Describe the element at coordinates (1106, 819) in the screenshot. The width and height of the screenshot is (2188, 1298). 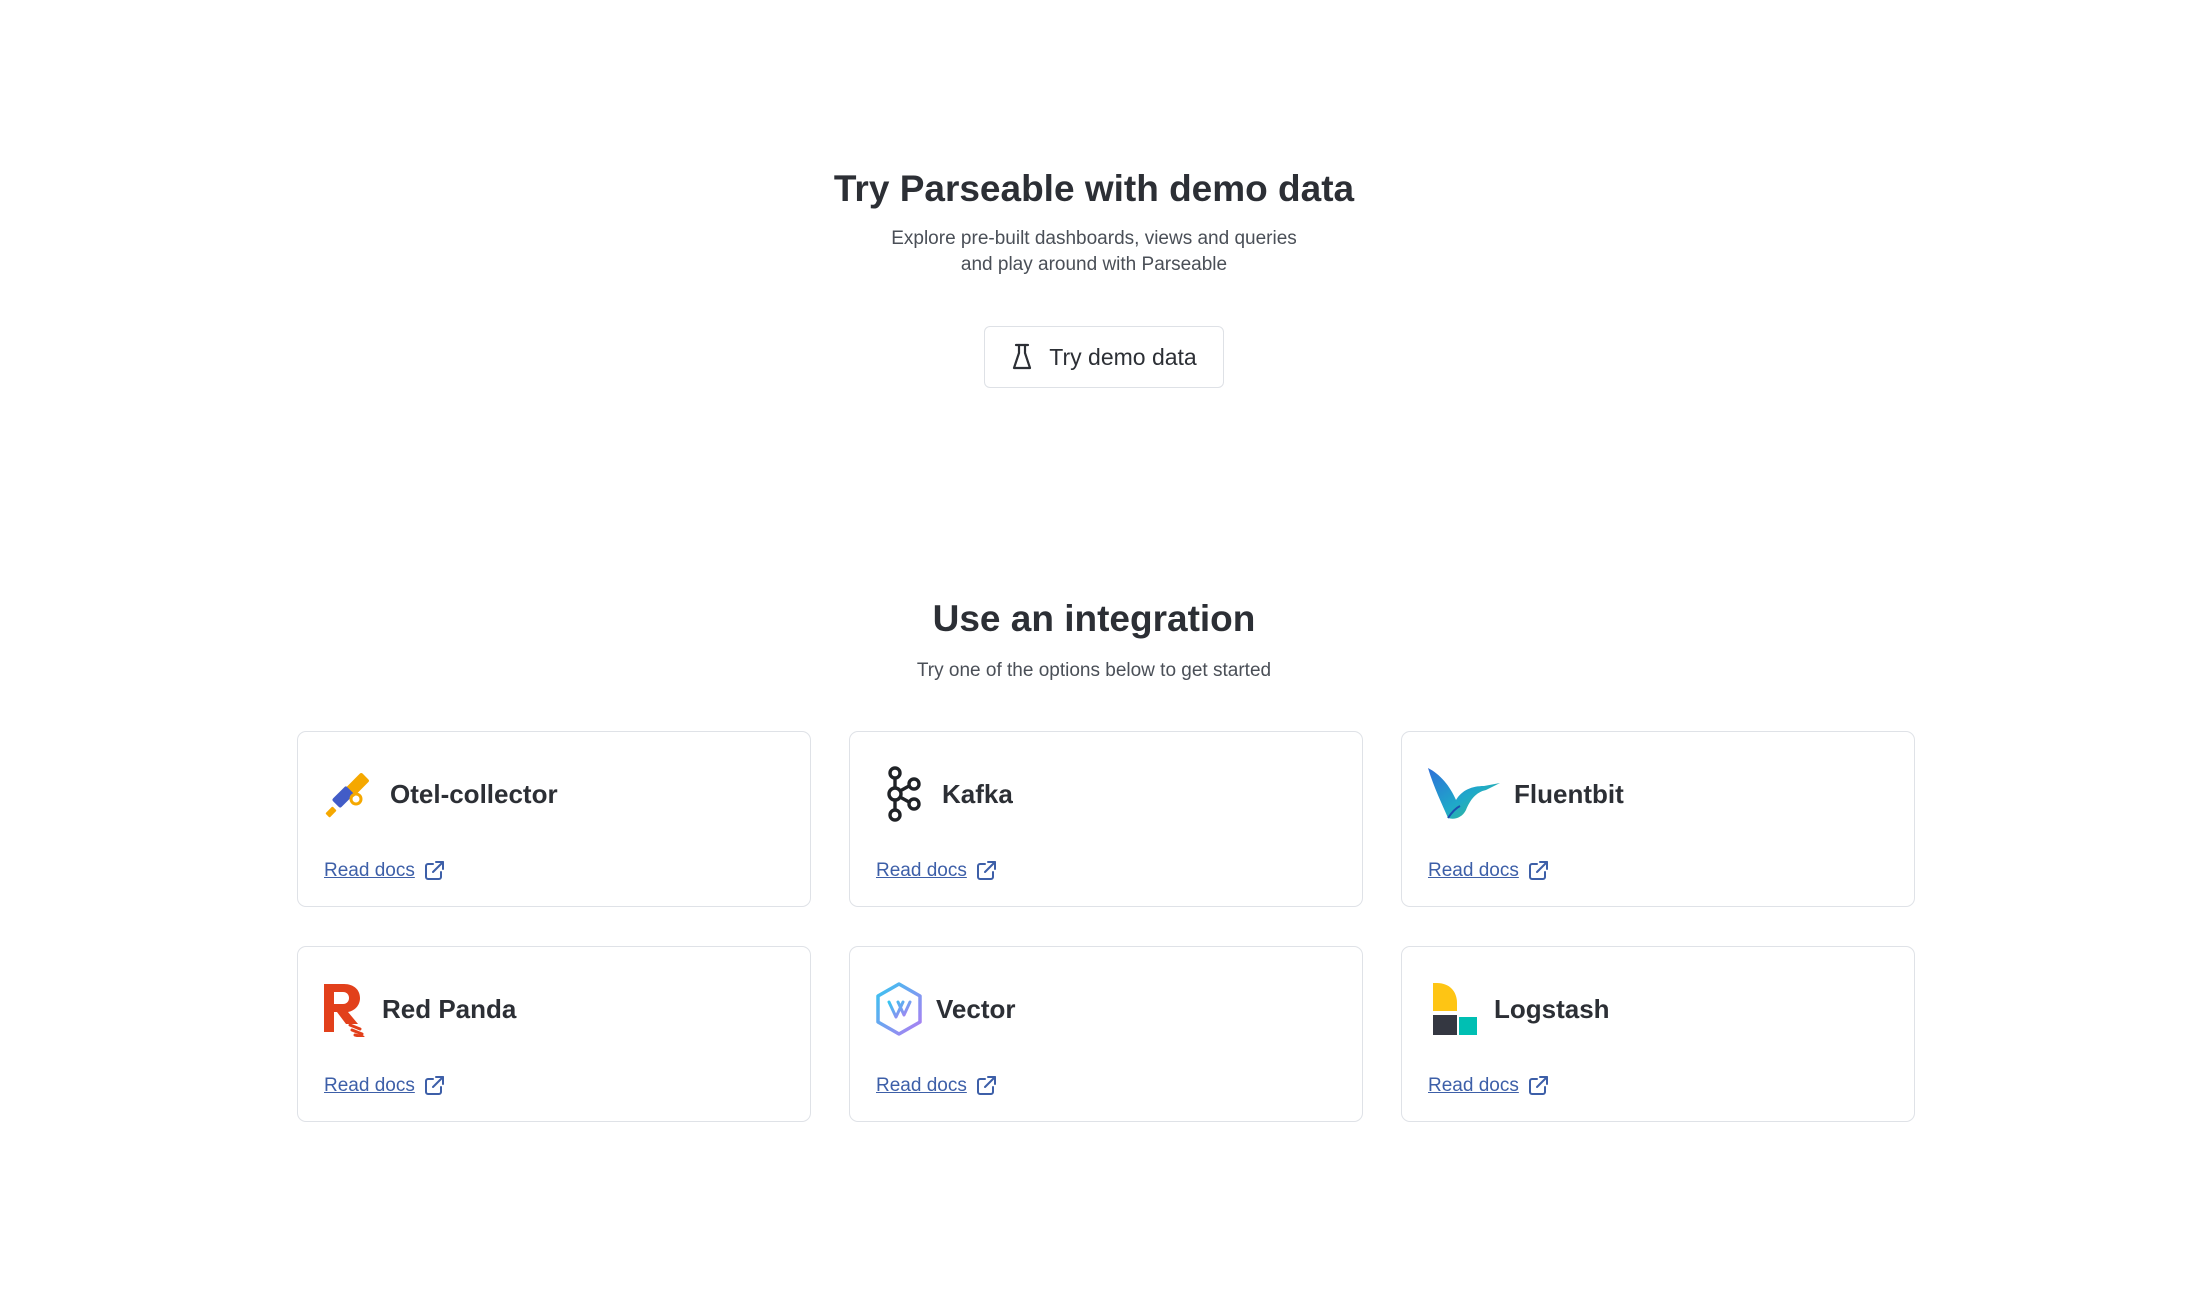
I see `integration-card-kafka: Kafka Read docs` at that location.